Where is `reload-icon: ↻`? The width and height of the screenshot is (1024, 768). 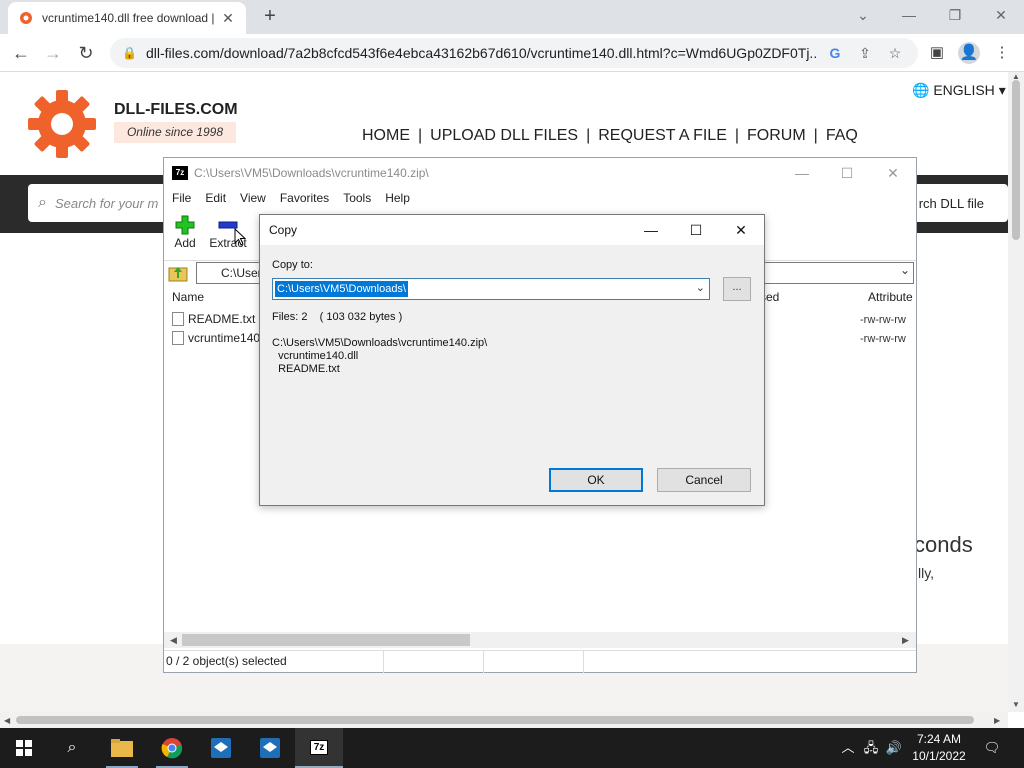 reload-icon: ↻ is located at coordinates (86, 53).